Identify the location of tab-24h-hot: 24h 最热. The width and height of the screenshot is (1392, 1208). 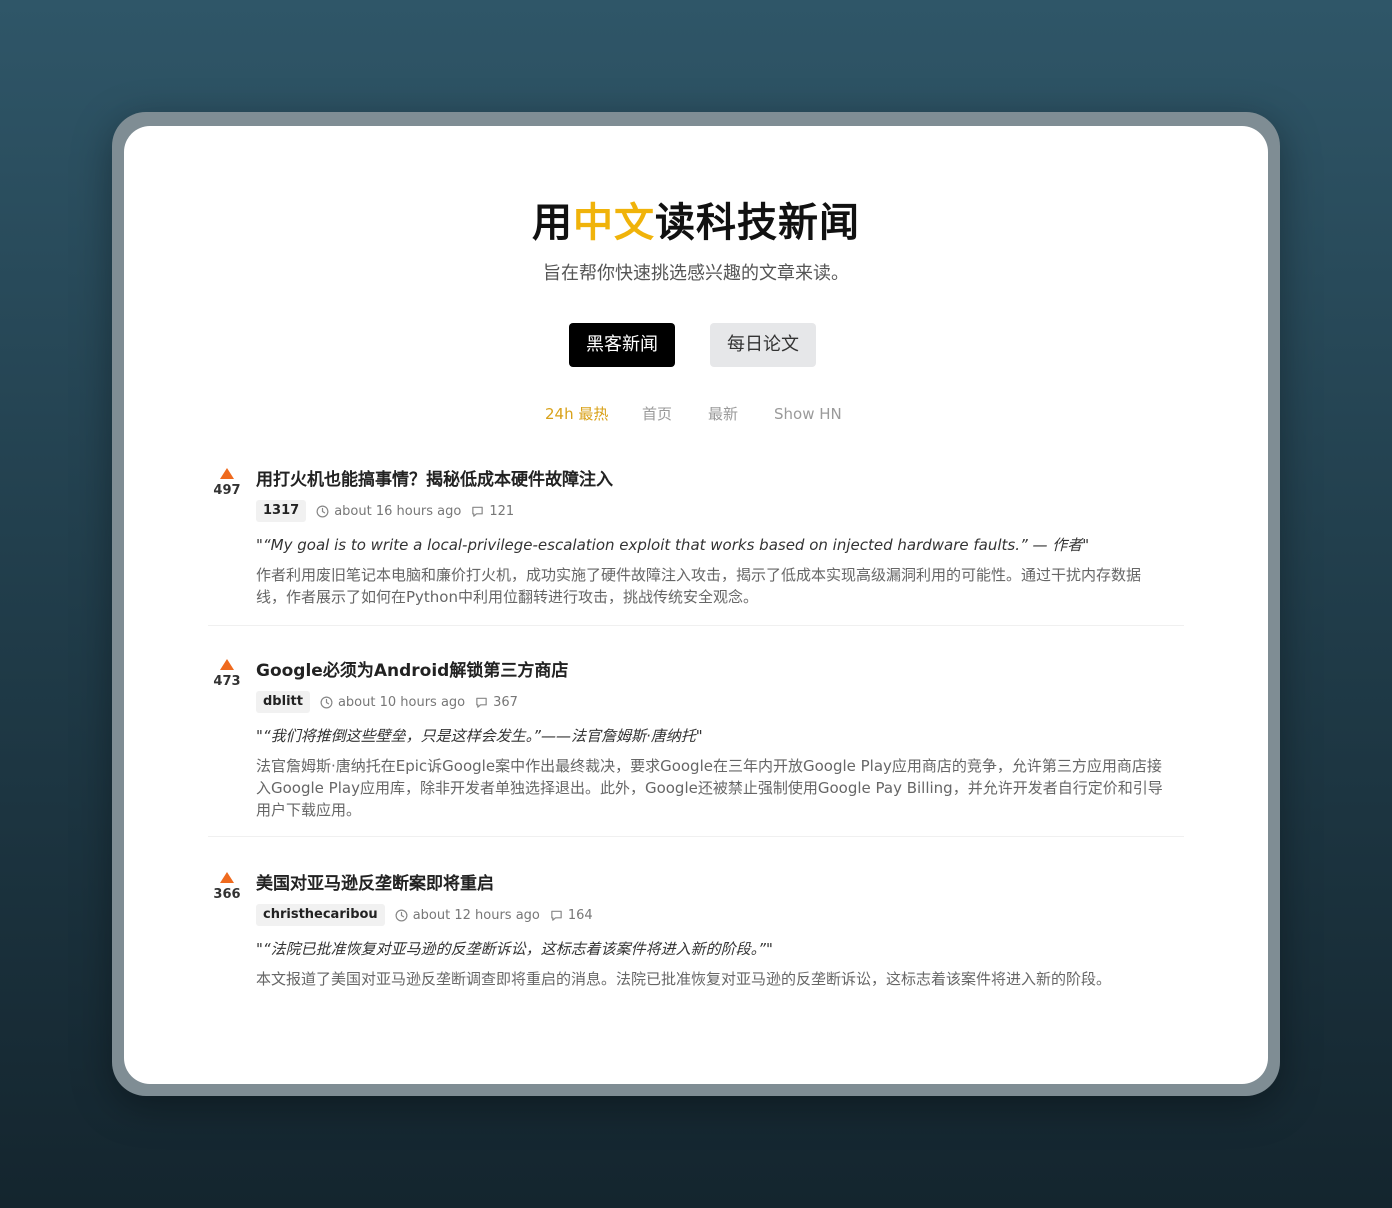
(576, 414).